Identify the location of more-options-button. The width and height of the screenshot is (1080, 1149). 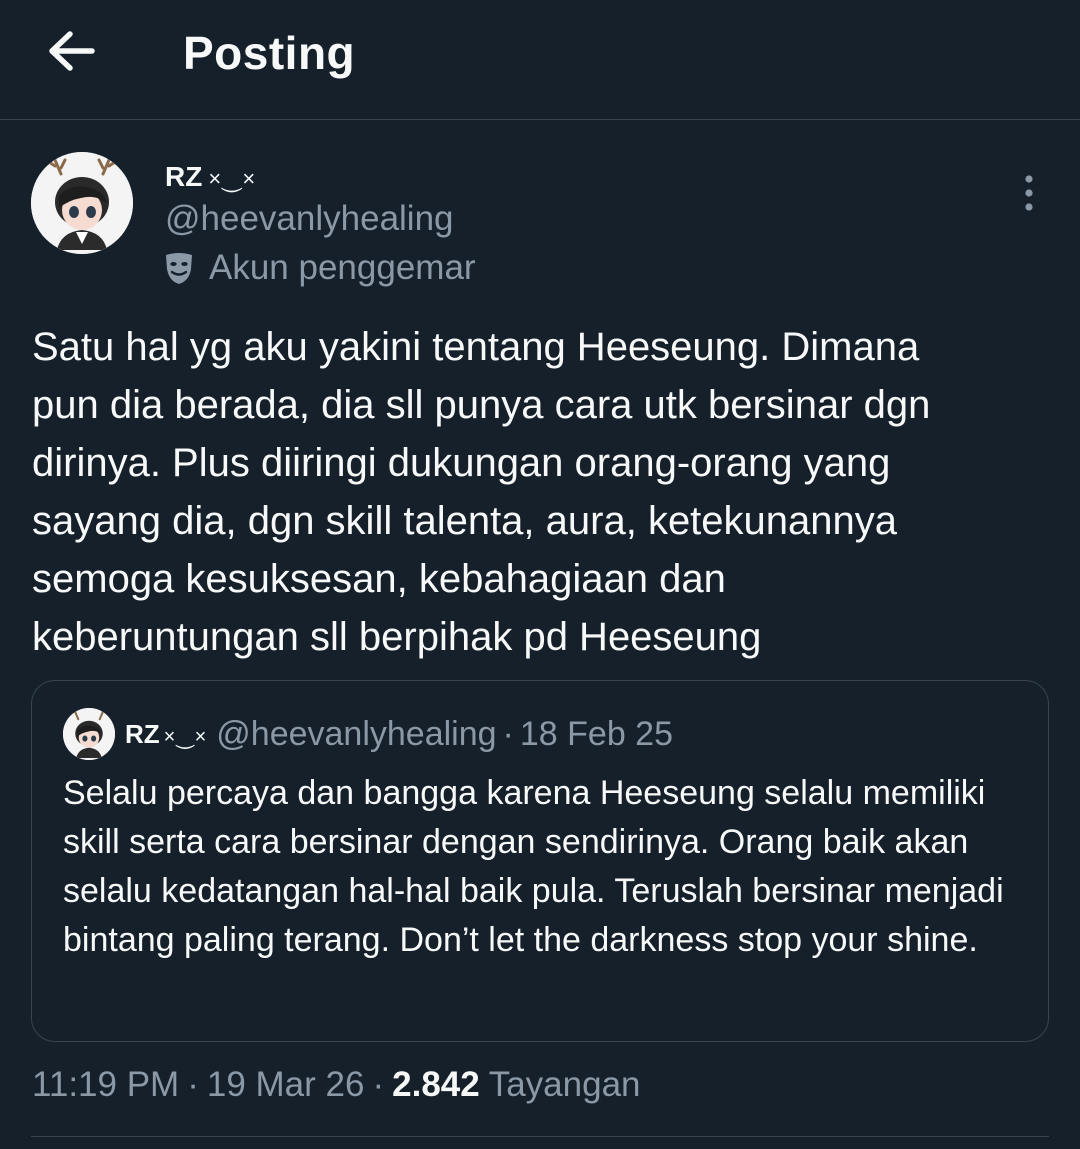
(1030, 194).